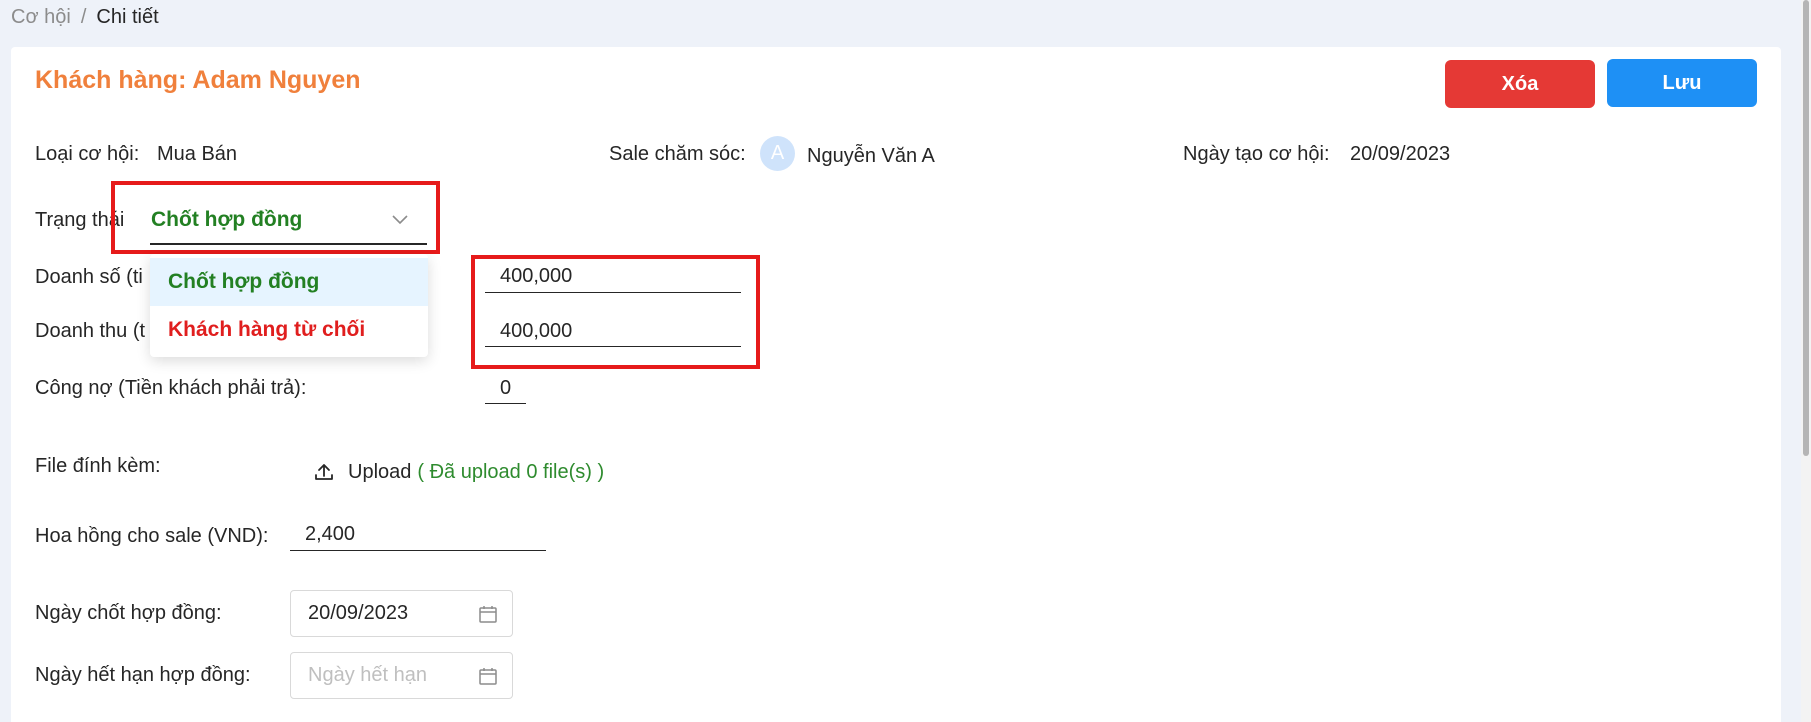 This screenshot has height=722, width=1811. What do you see at coordinates (275, 217) in the screenshot?
I see `status-highlight-box` at bounding box center [275, 217].